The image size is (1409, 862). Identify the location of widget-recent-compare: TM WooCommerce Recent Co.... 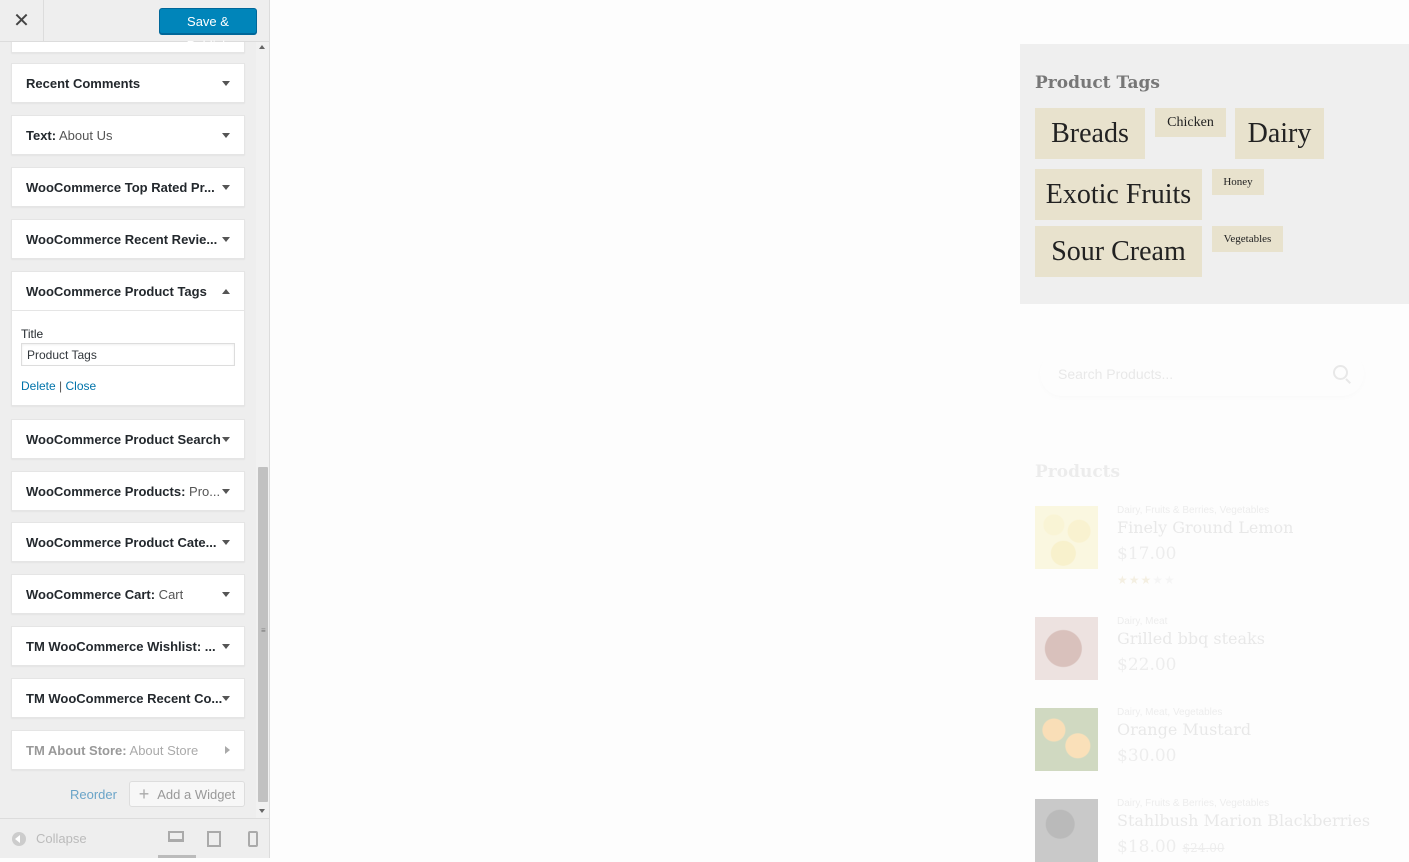
(128, 698).